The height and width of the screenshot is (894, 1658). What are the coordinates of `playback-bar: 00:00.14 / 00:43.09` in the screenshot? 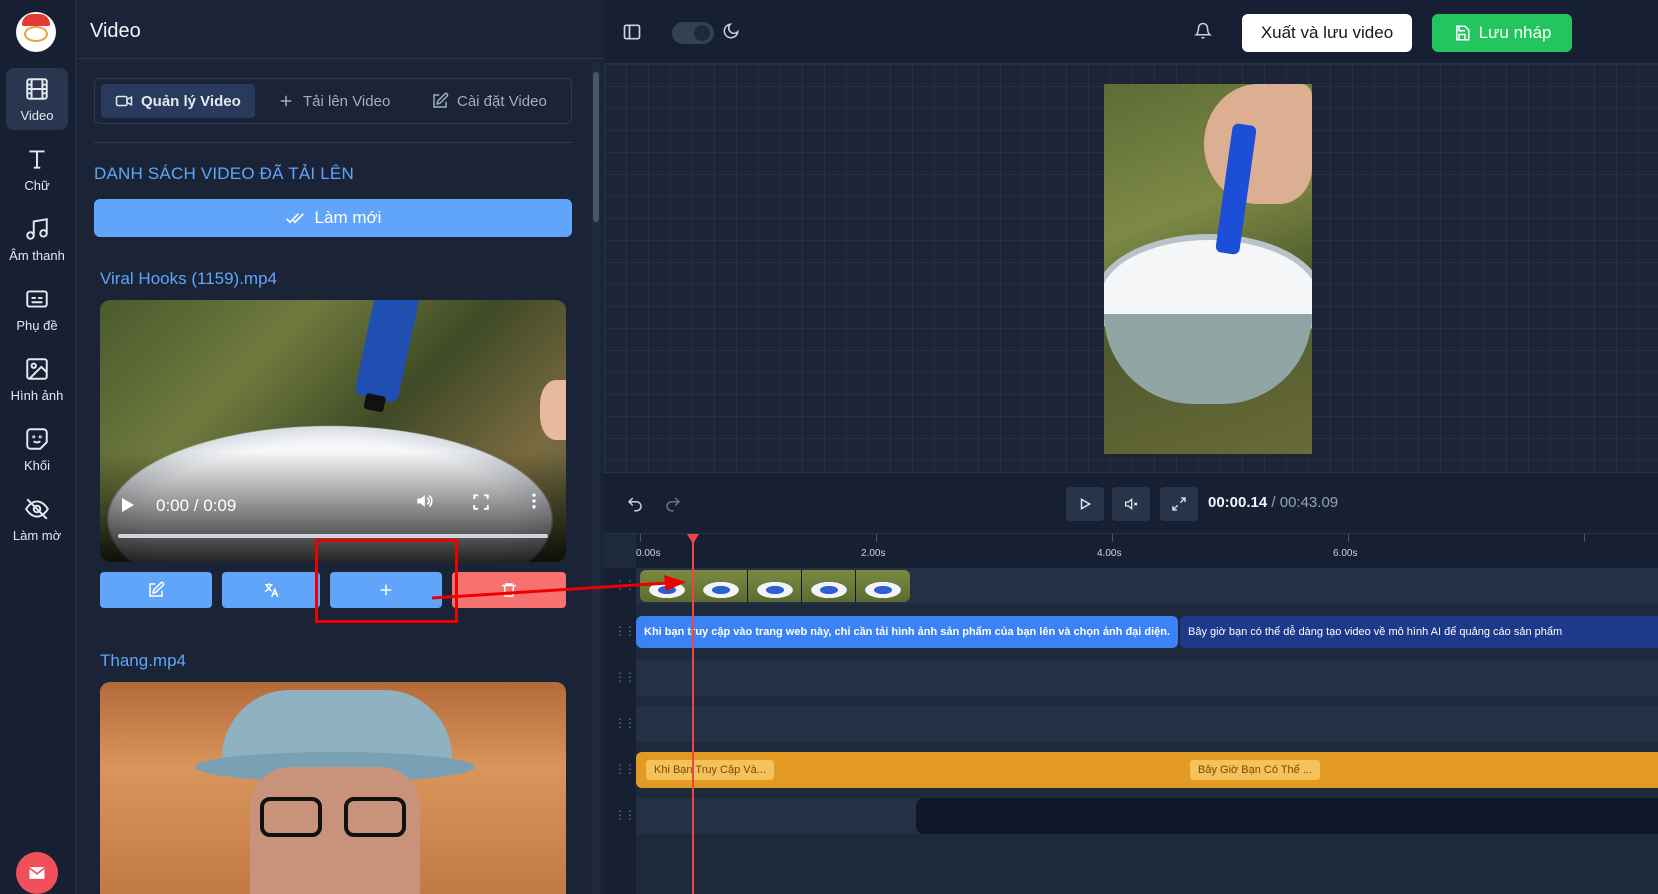 It's located at (1131, 503).